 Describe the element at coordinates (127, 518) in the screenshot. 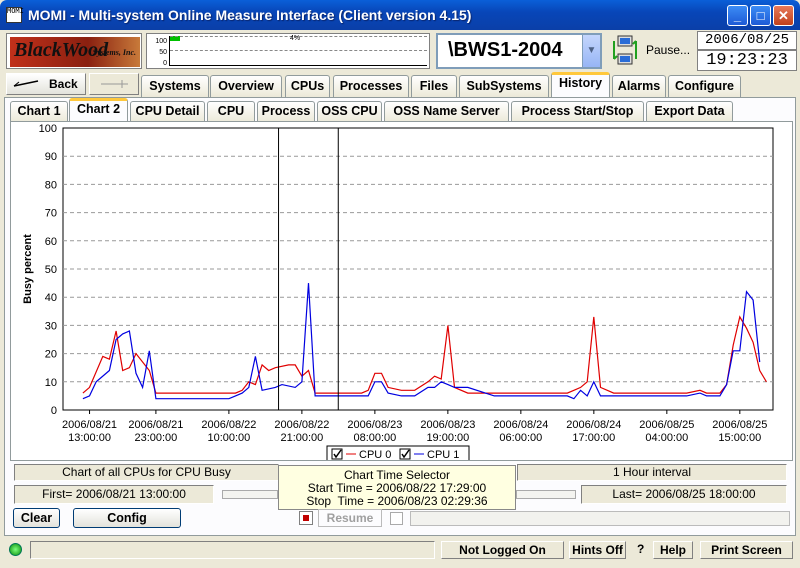

I see `config-button: Config` at that location.